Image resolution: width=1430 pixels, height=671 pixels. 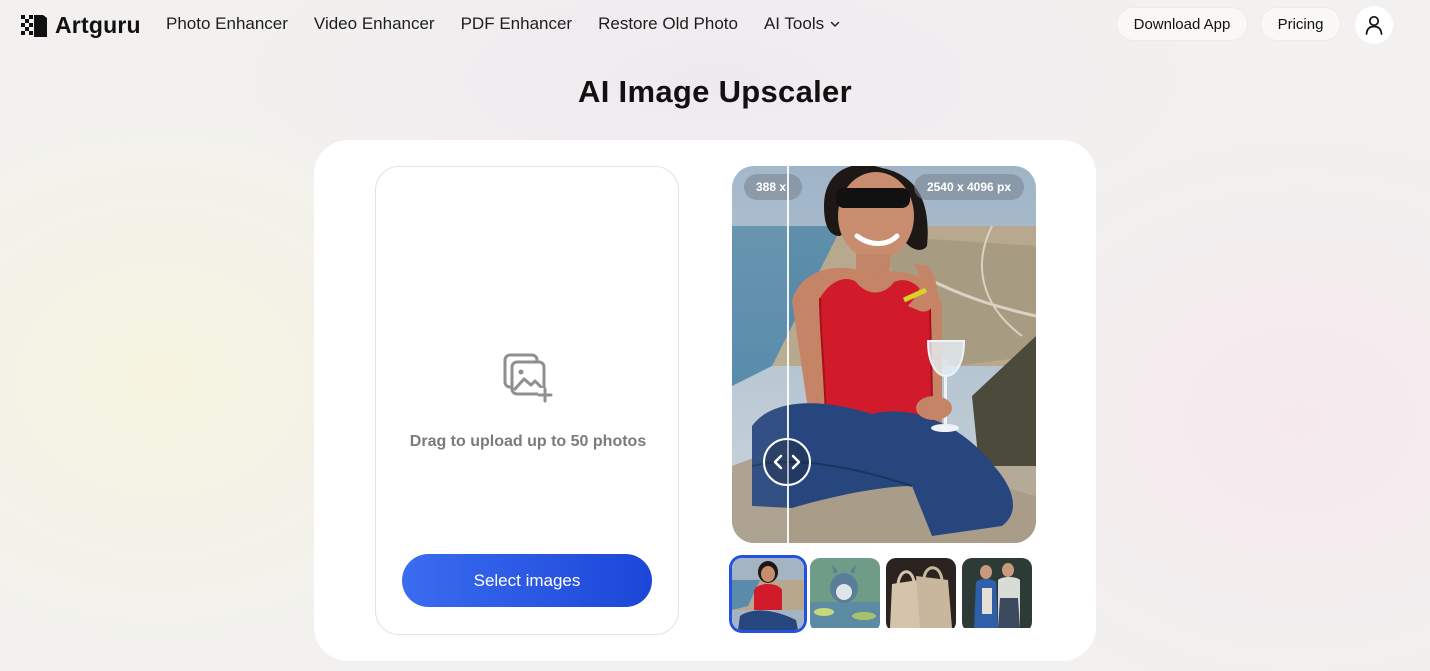 What do you see at coordinates (921, 595) in the screenshot?
I see `thumbnail-tote-bags` at bounding box center [921, 595].